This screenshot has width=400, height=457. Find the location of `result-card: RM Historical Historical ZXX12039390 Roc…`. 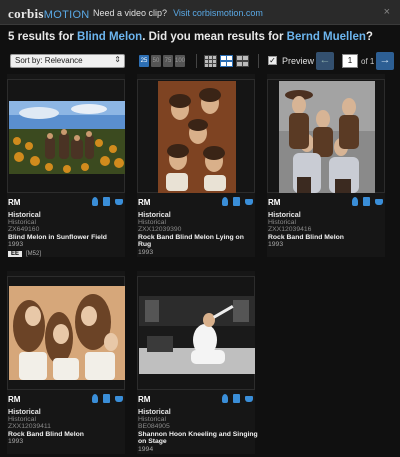

result-card: RM Historical Historical ZXX12039390 Roc… is located at coordinates (196, 165).